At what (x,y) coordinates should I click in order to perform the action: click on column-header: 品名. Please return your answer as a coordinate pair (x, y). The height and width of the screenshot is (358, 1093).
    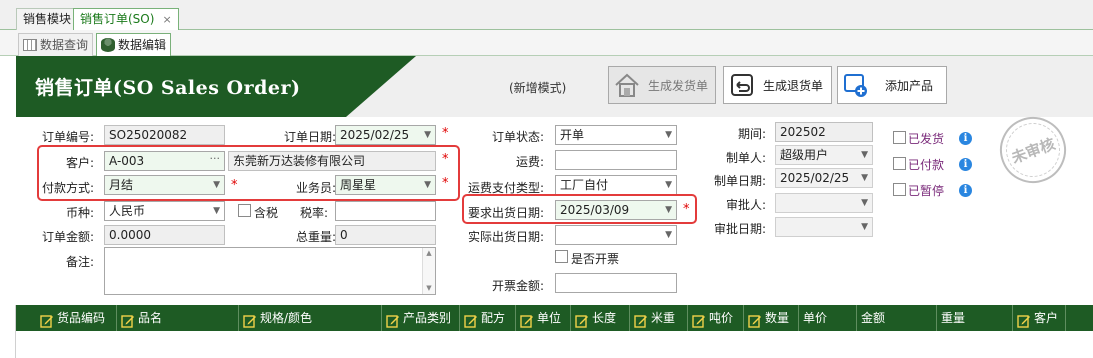
    Looking at the image, I should click on (178, 318).